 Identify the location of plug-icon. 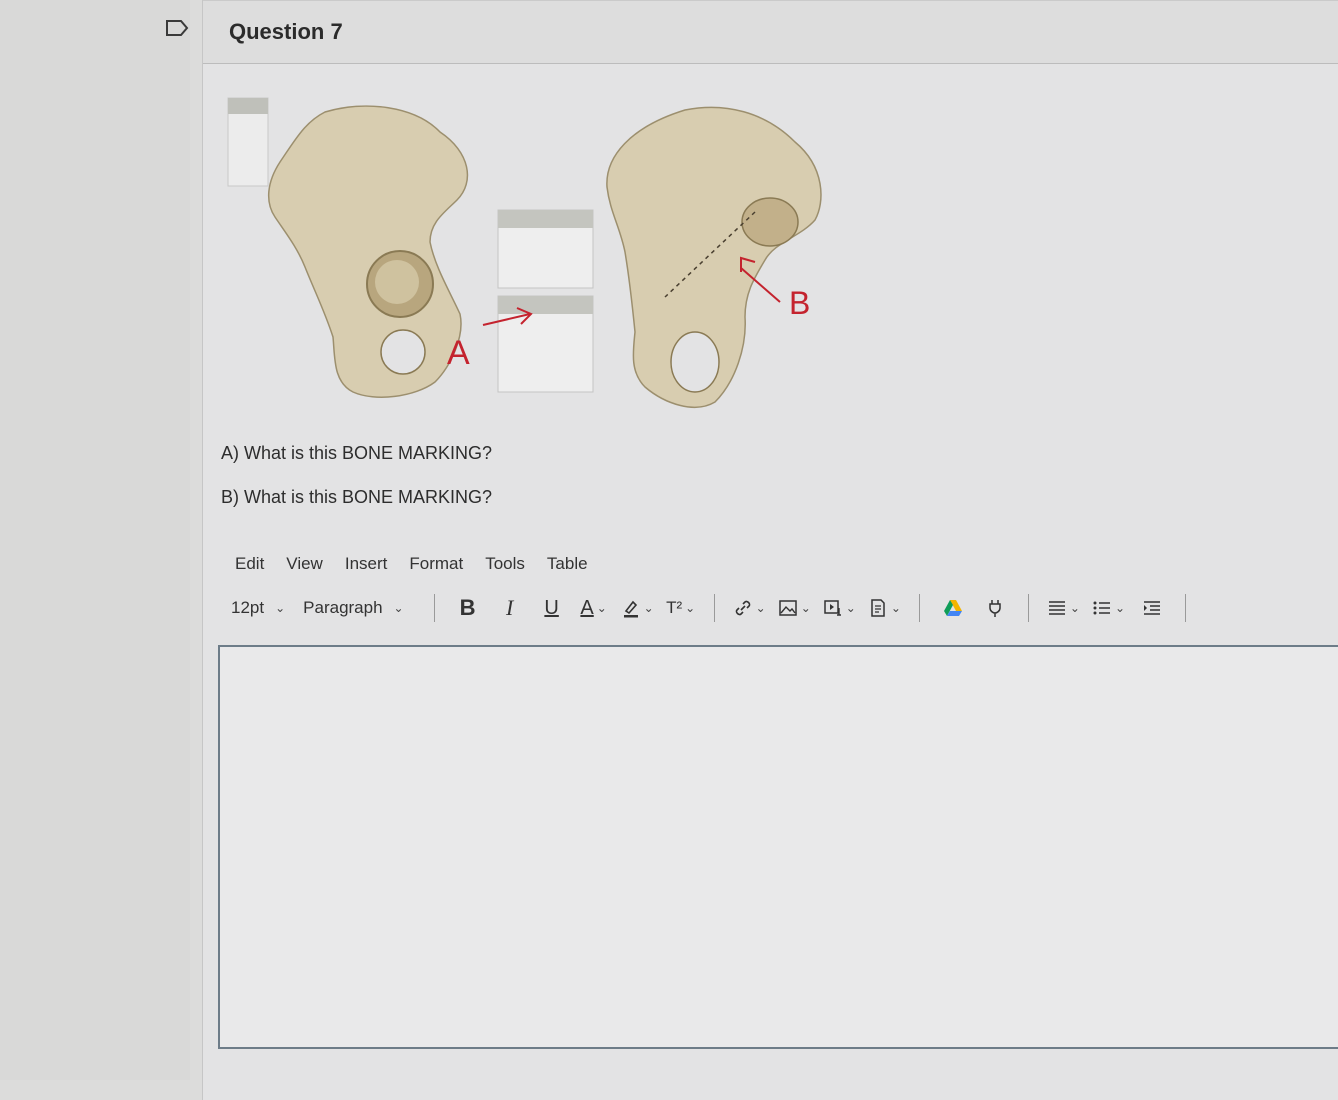
(995, 608).